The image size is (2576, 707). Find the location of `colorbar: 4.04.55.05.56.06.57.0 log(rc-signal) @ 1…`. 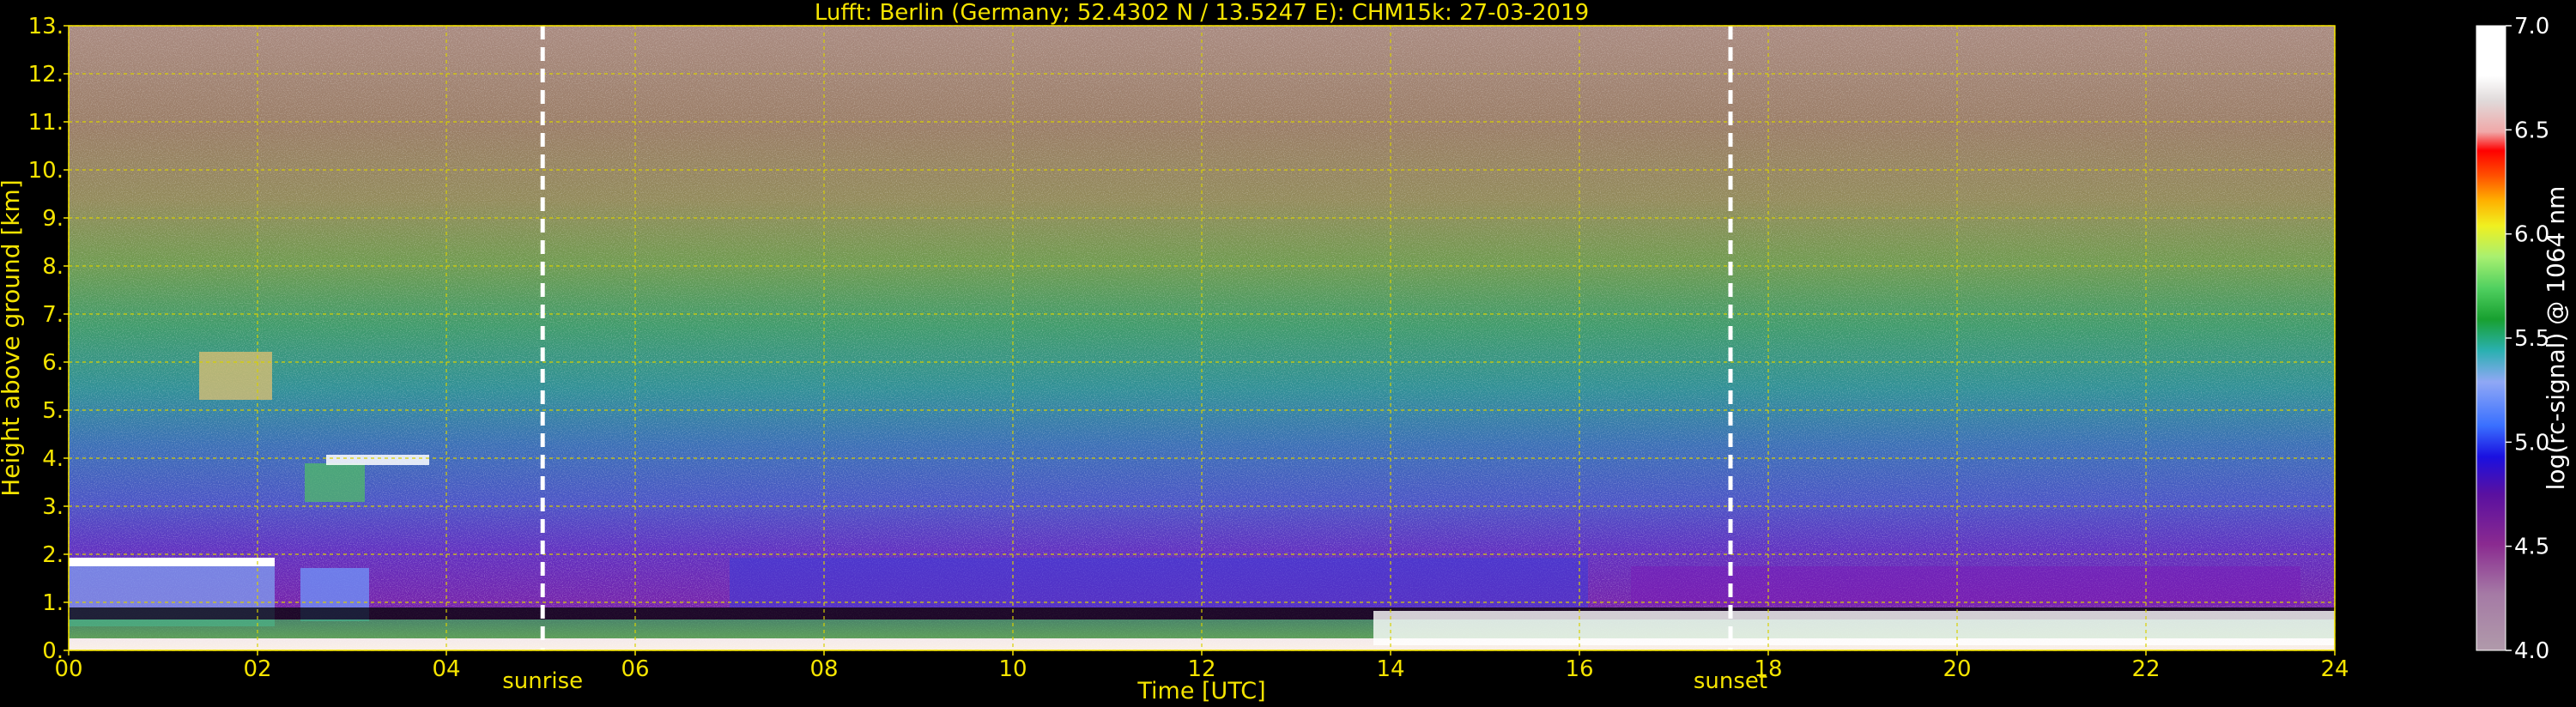

colorbar: 4.04.55.05.56.06.57.0 log(rc-signal) @ 1… is located at coordinates (2523, 339).